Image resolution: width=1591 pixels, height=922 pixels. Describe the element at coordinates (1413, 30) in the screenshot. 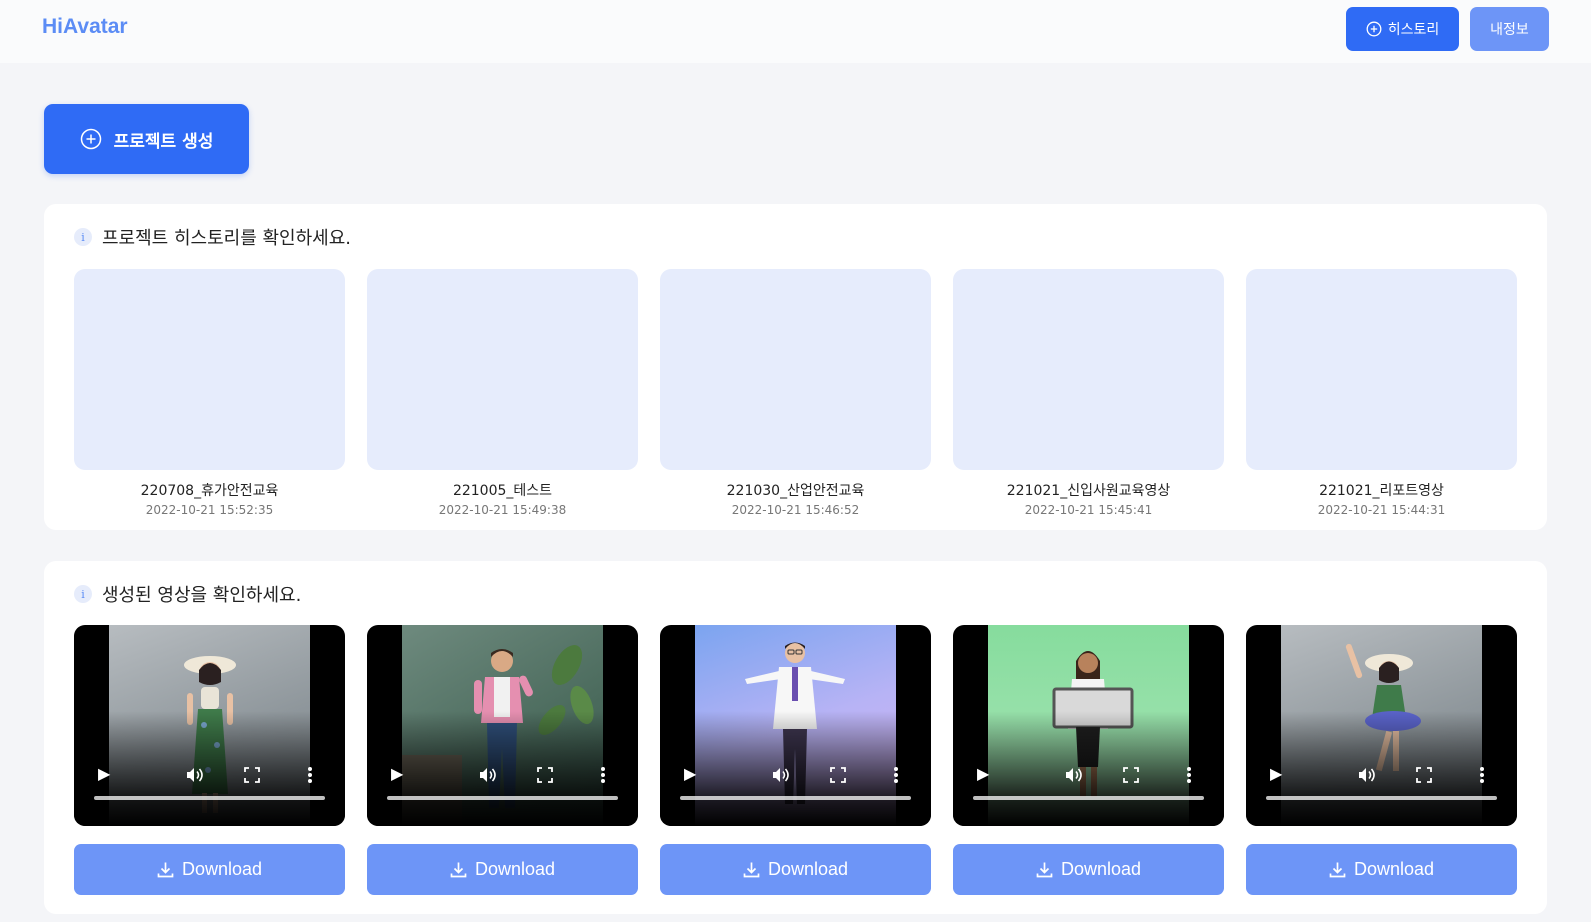

I see `history-button-label: 히스토리` at that location.